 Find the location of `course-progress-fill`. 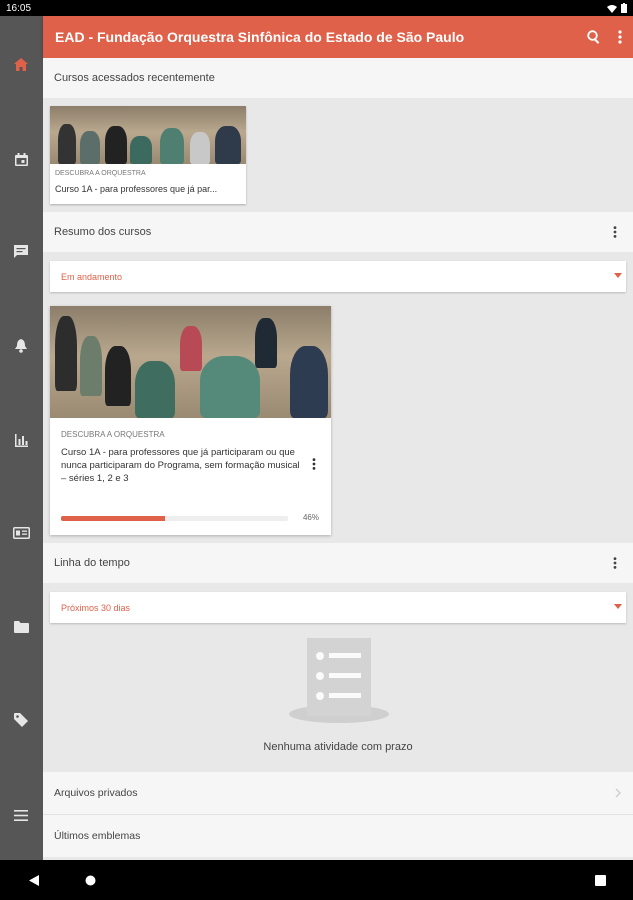

course-progress-fill is located at coordinates (113, 518).